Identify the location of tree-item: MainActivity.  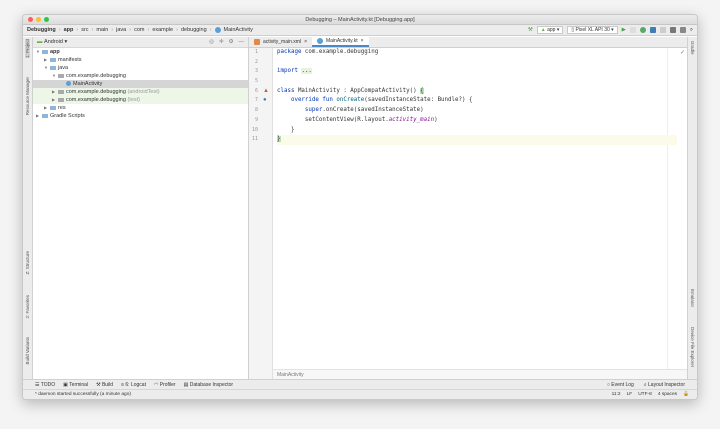
(140, 84).